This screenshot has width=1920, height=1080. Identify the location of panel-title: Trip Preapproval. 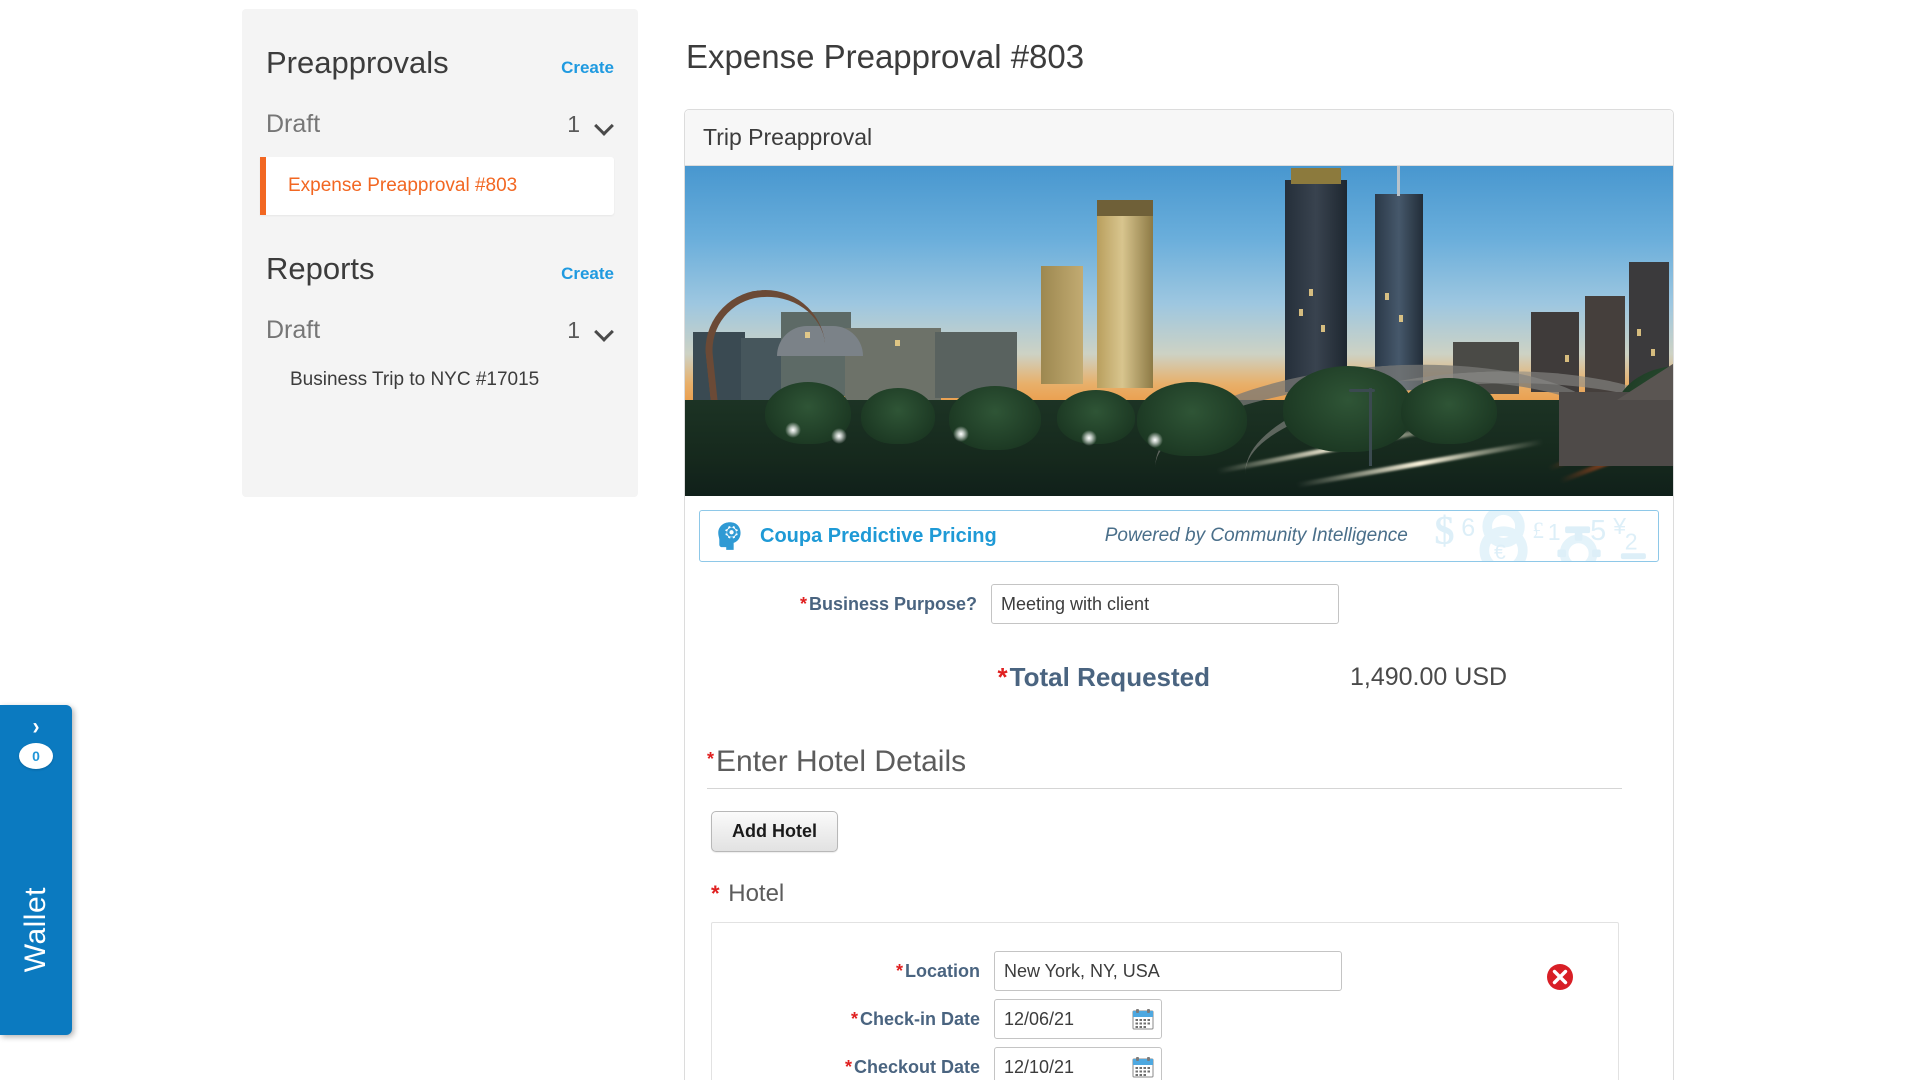
(1179, 138).